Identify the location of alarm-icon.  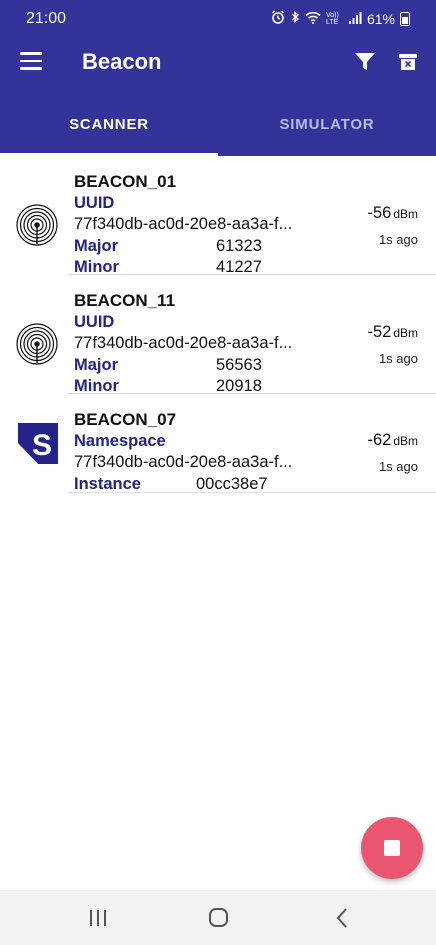
(278, 18).